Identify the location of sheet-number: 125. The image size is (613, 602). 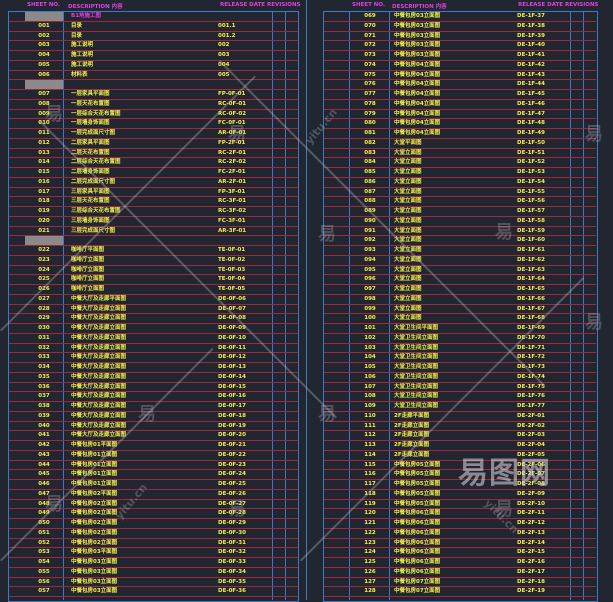
(370, 562).